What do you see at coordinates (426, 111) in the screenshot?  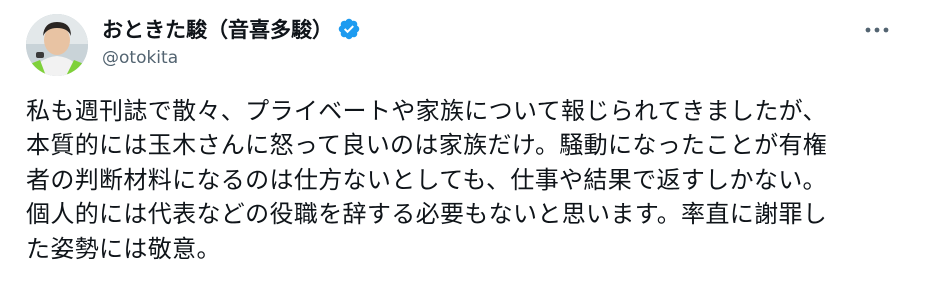 I see `post-text-line: 私も週刊誌で散々、プライベートや家族について報じられてきましたが、` at bounding box center [426, 111].